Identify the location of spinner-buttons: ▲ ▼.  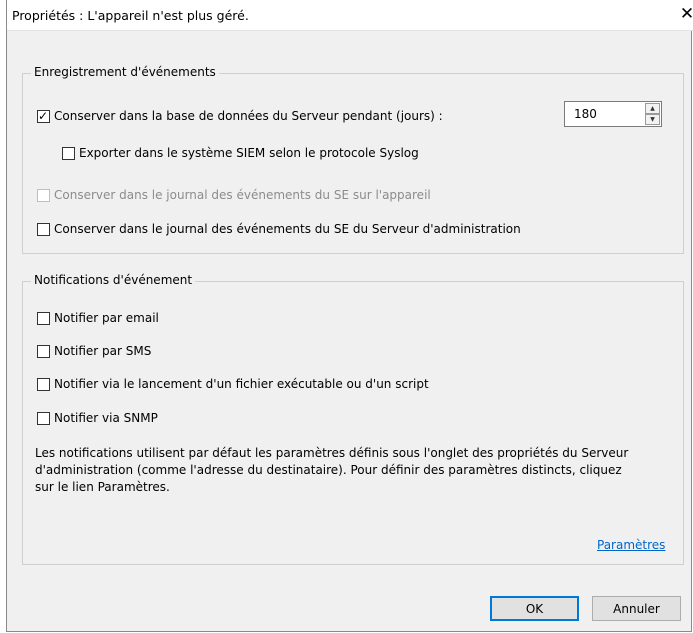
(652, 114).